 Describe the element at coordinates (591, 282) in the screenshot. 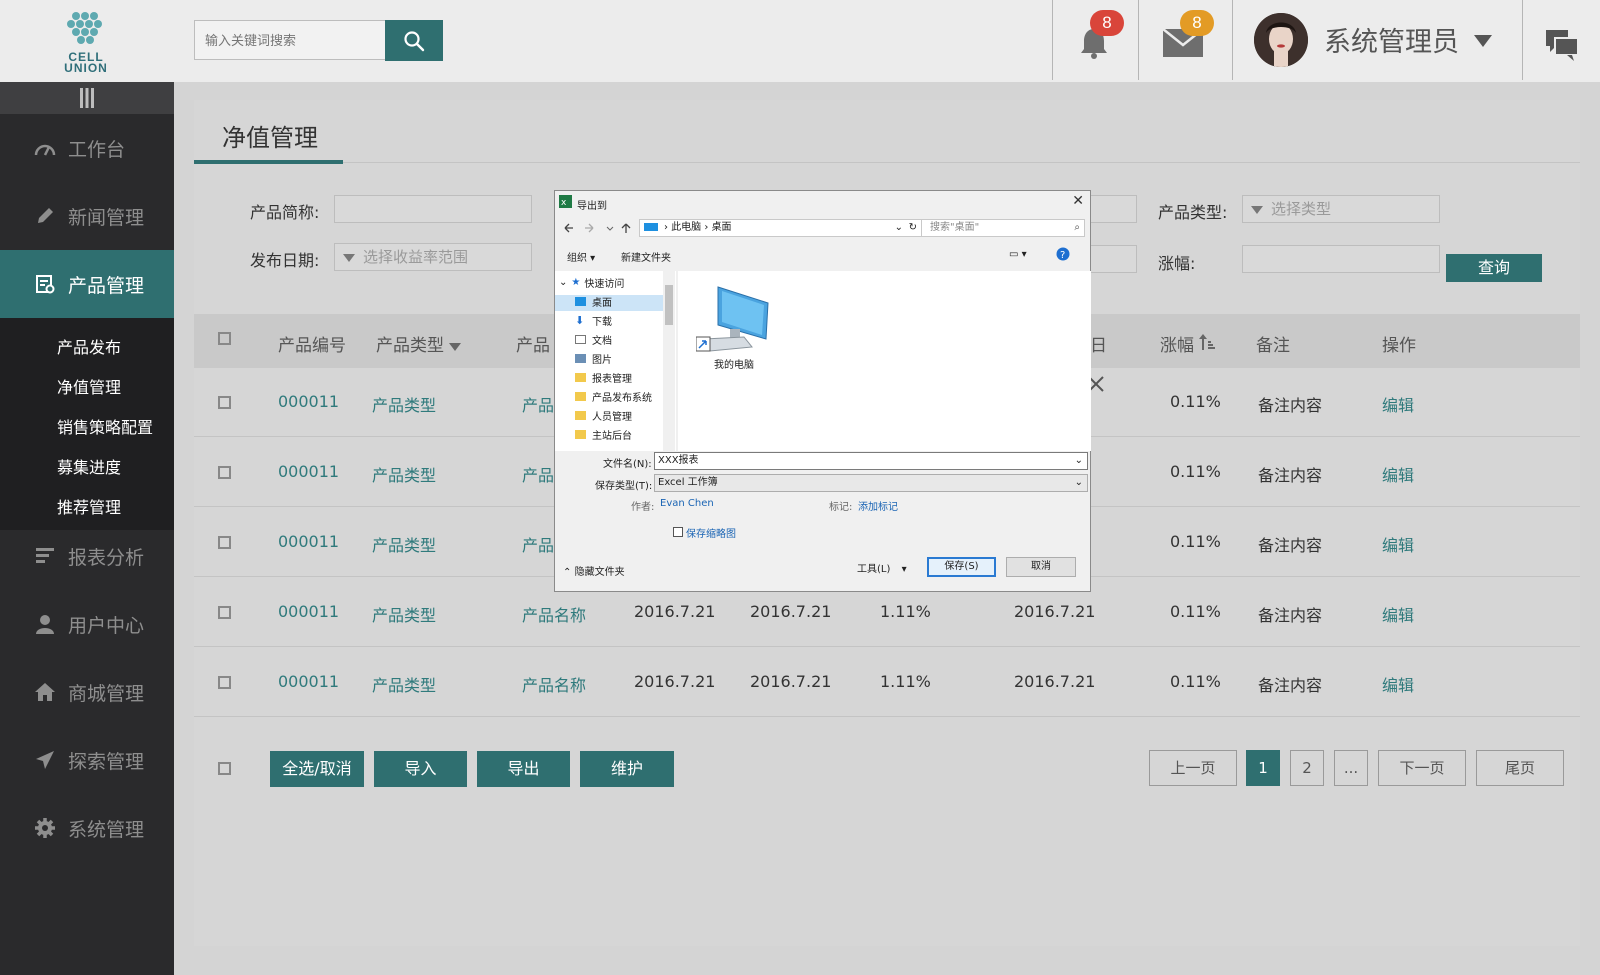

I see `tree-item-quick-access: ⌄ ★ 快速访问` at that location.